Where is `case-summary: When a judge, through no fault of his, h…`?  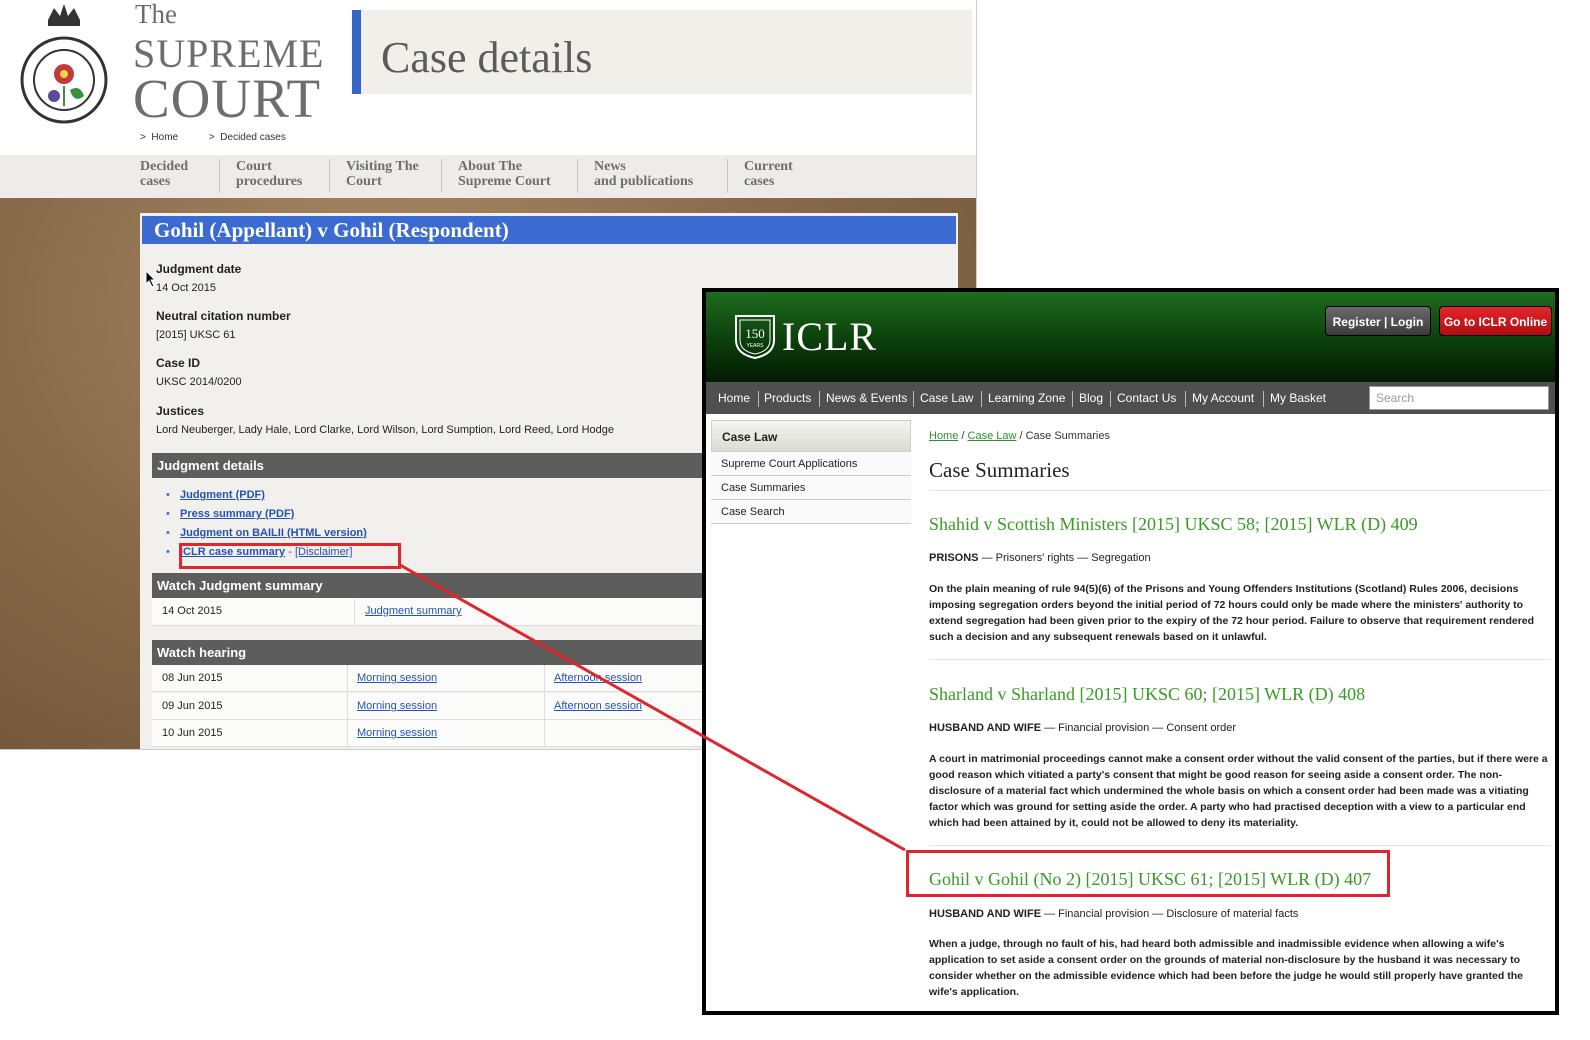
case-summary: When a judge, through no fault of his, h… is located at coordinates (1226, 968).